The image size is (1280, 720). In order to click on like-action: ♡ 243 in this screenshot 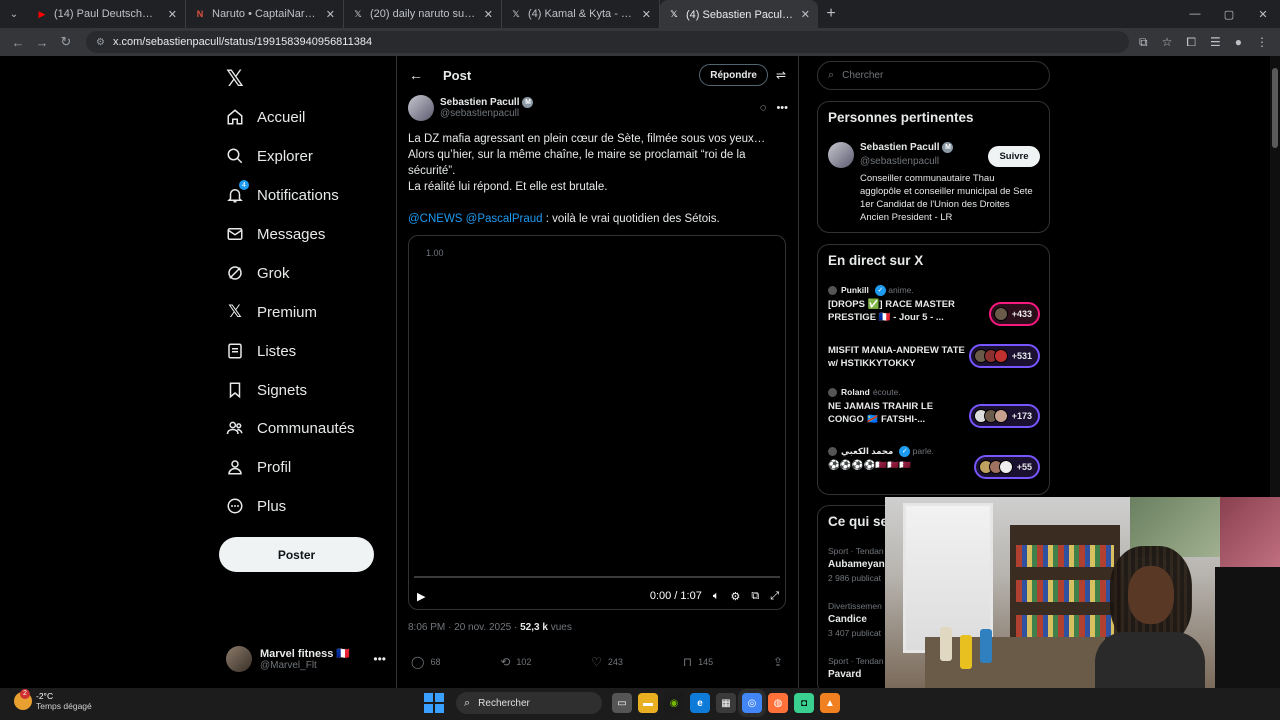, I will do `click(607, 662)`.